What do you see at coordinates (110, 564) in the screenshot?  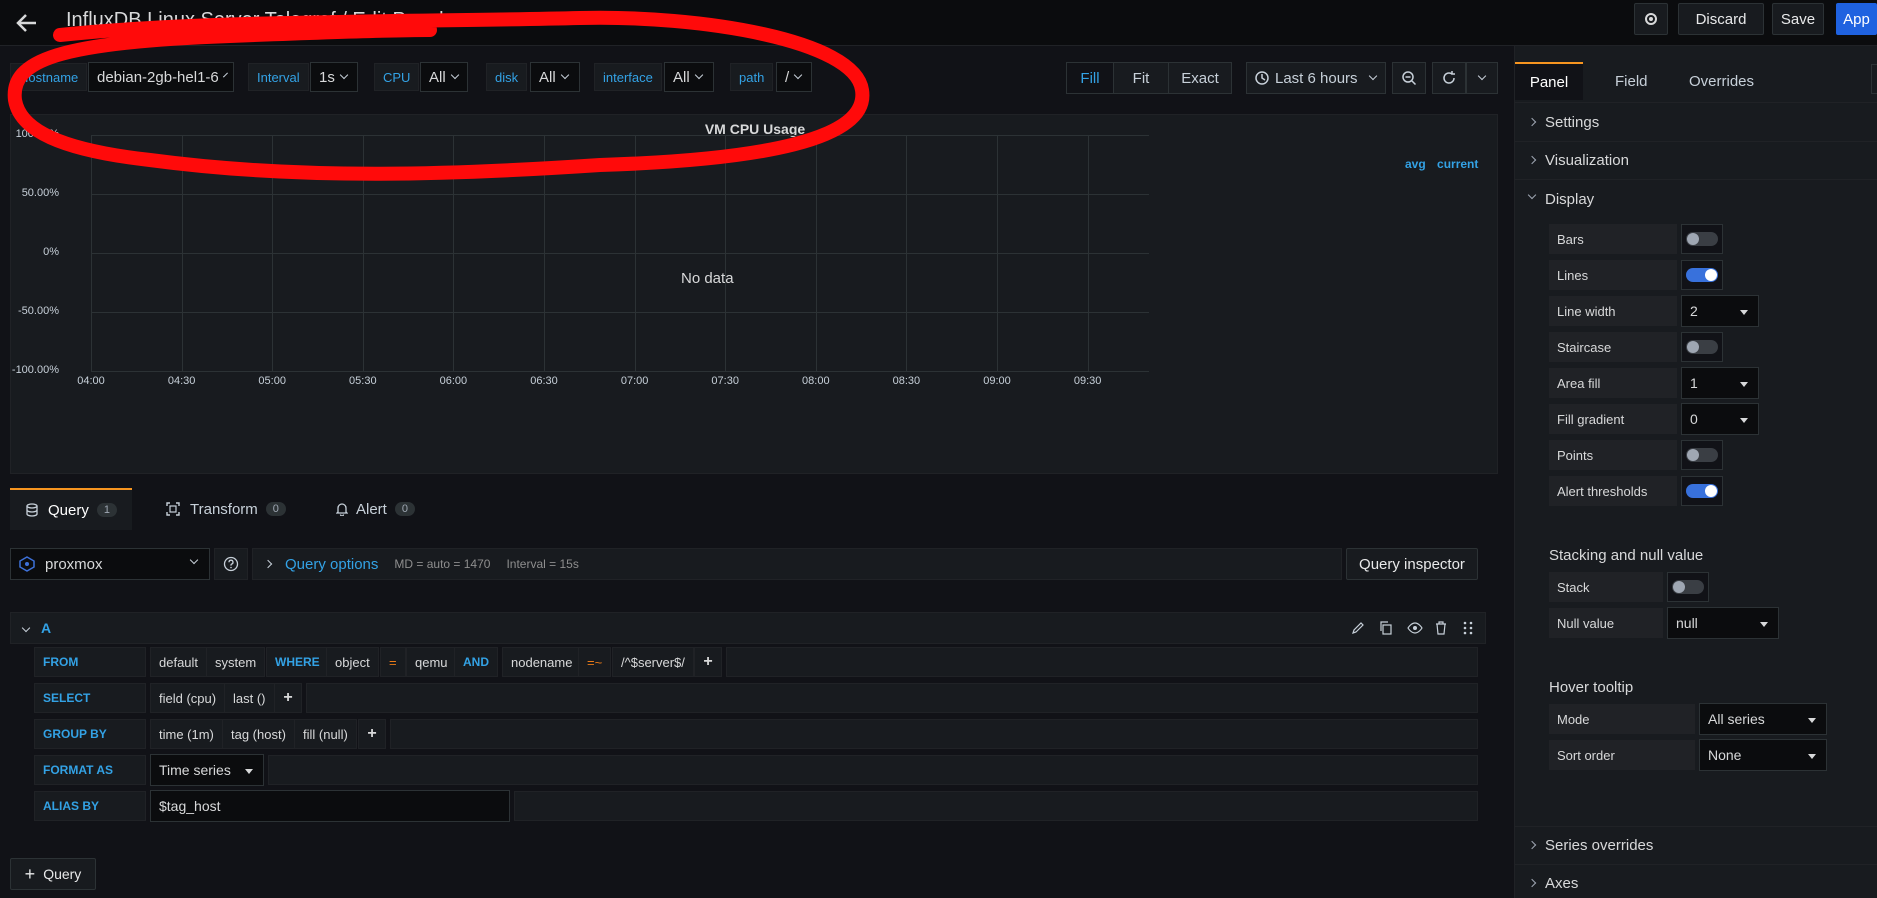 I see `datasource-picker: proxmox` at bounding box center [110, 564].